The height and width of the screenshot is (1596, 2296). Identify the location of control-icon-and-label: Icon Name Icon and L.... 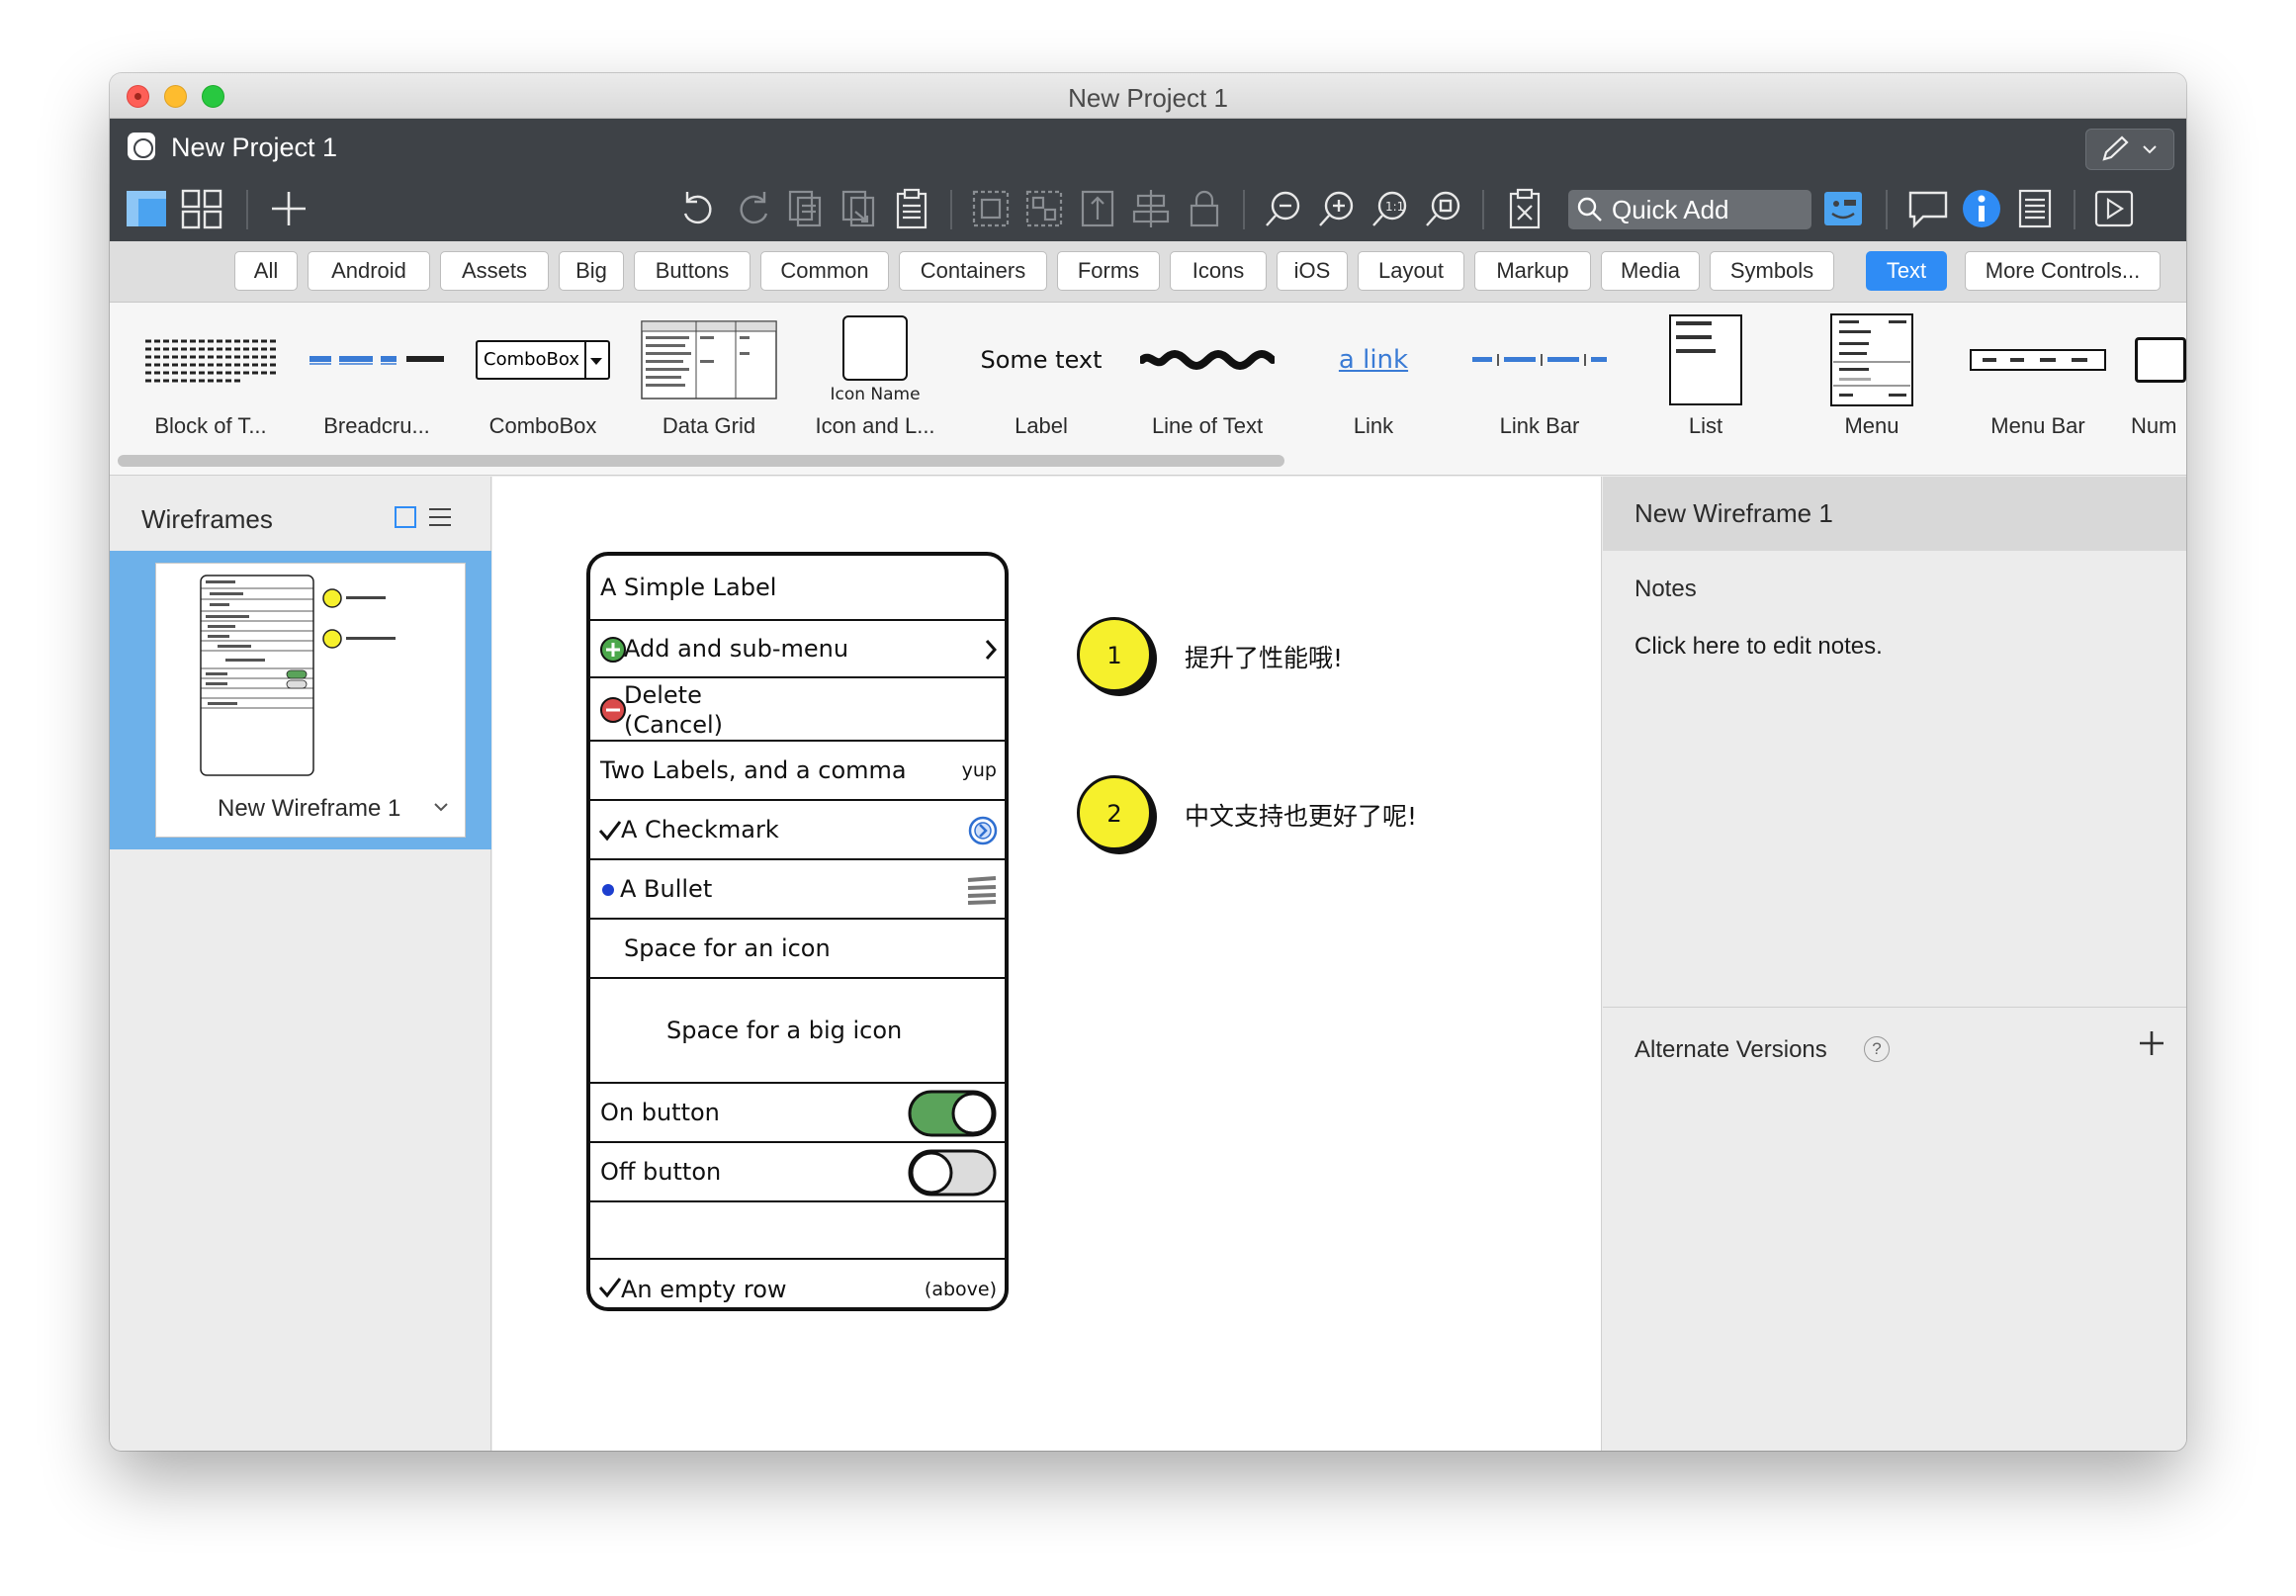
(875, 377).